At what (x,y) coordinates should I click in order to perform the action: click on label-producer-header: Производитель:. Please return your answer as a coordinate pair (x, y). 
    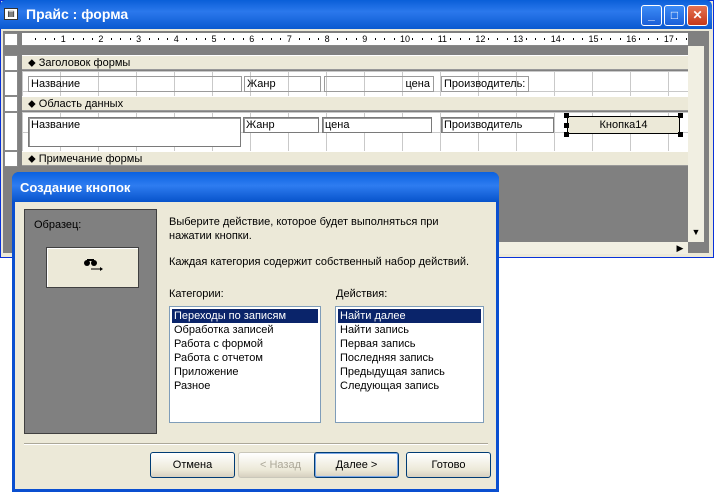
    Looking at the image, I should click on (485, 84).